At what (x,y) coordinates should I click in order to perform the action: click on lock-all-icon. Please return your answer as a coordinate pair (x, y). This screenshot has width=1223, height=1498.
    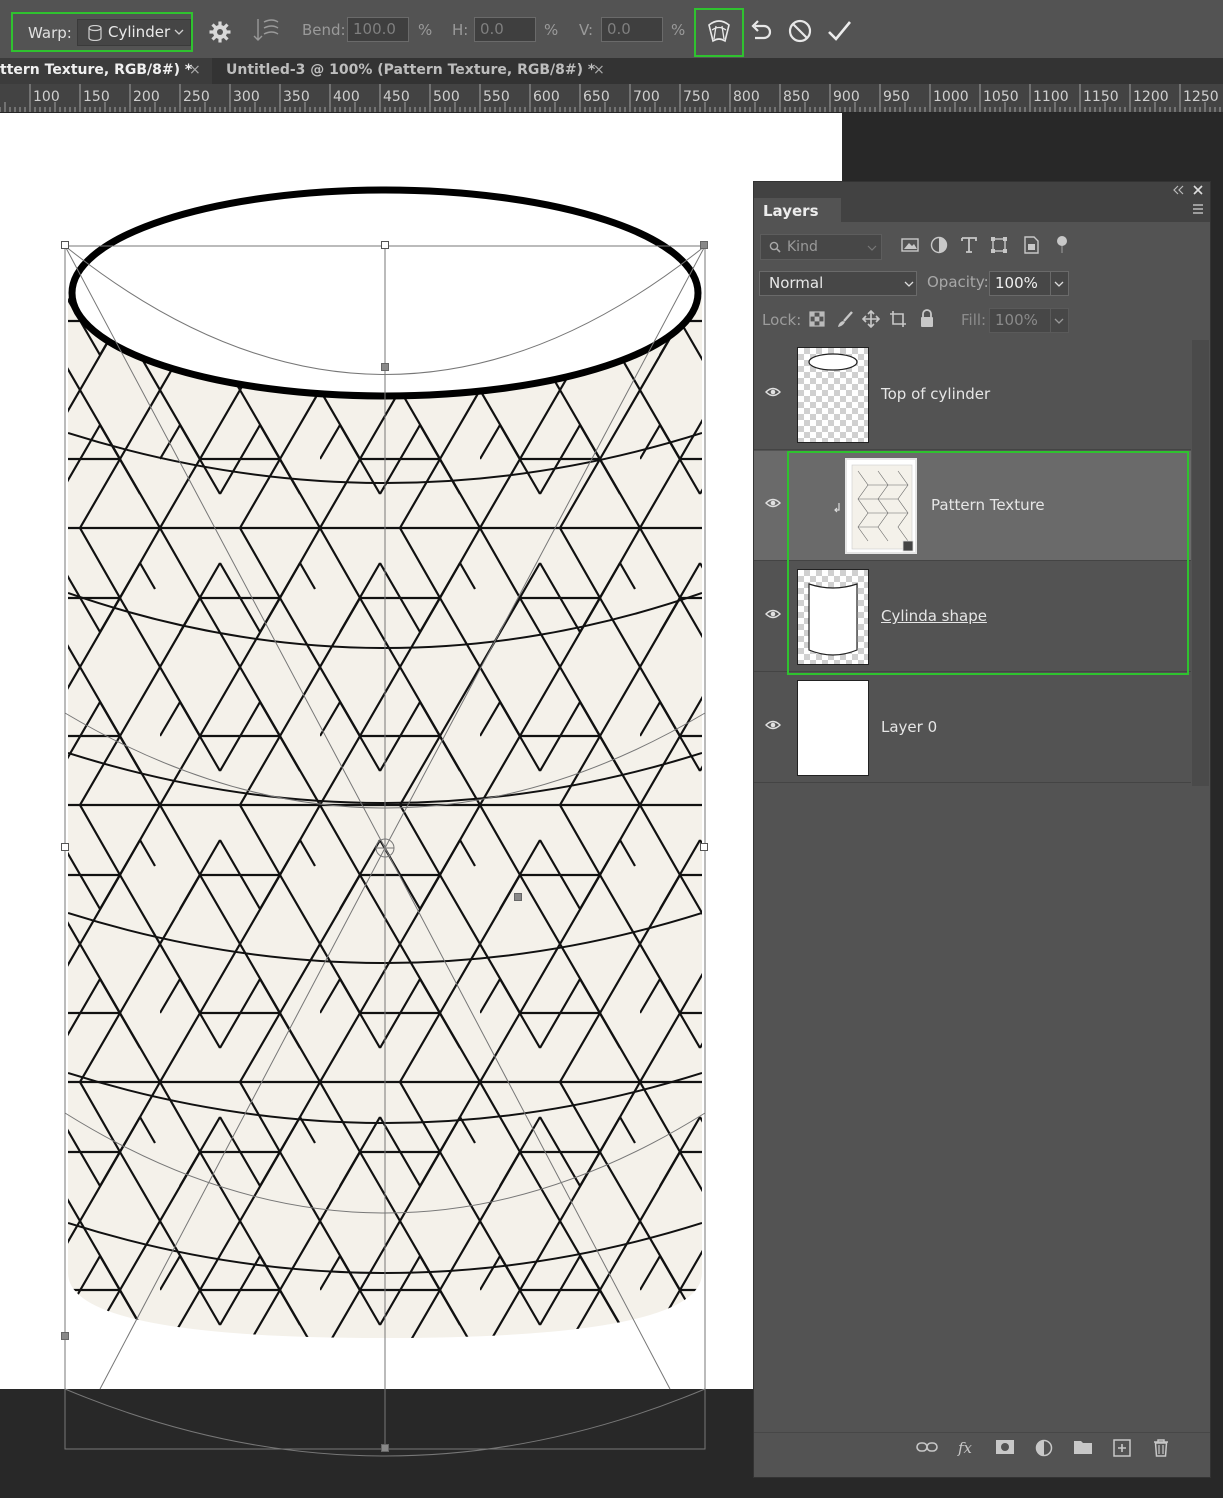
    Looking at the image, I should click on (927, 318).